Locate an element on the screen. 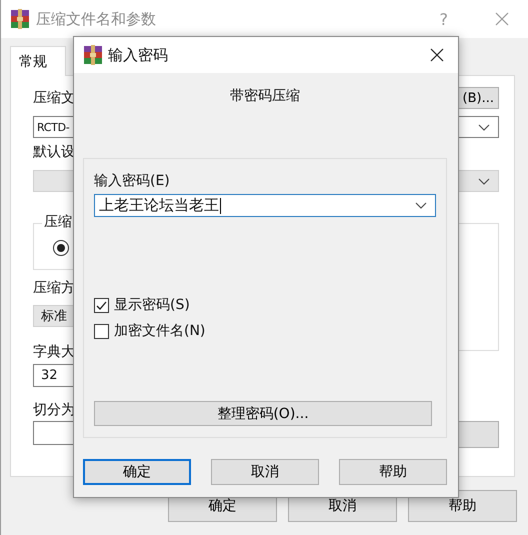 The image size is (528, 535). dialog-title: 输入密码 is located at coordinates (138, 55).